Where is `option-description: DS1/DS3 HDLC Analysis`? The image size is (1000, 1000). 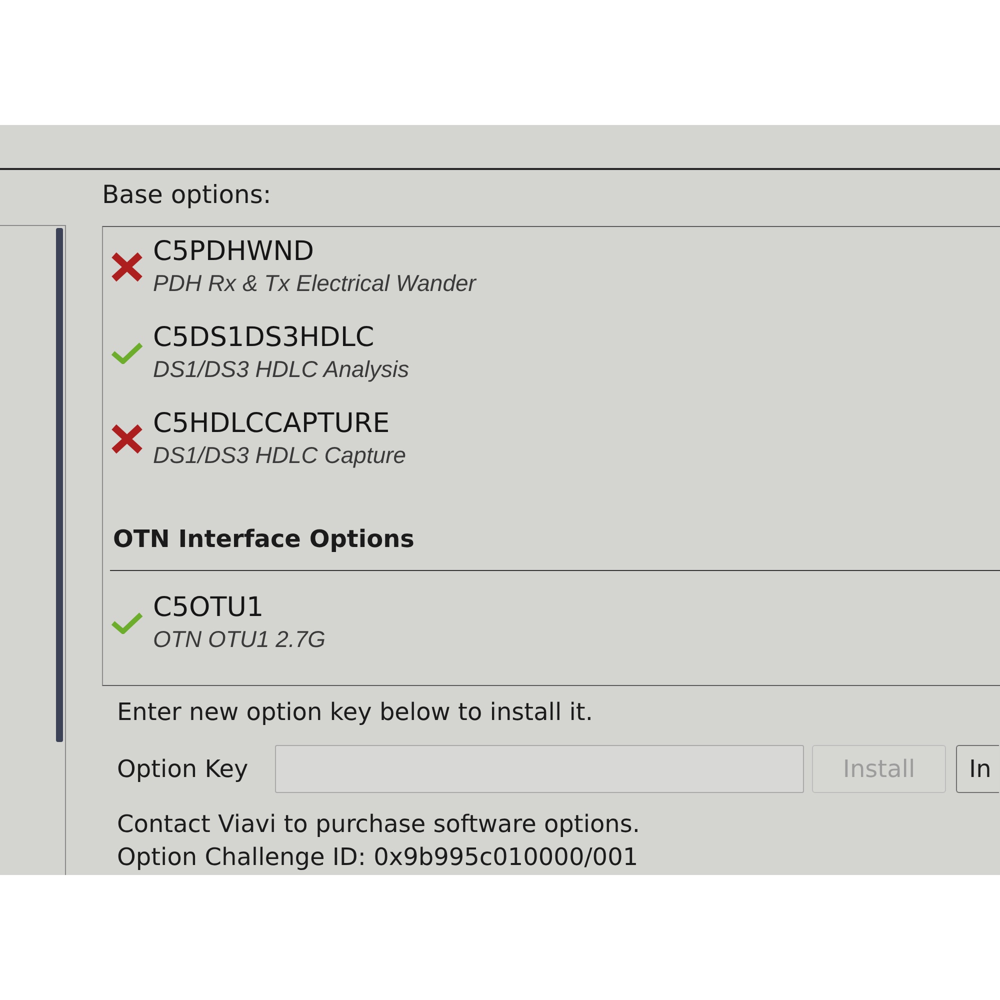
option-description: DS1/DS3 HDLC Analysis is located at coordinates (281, 369).